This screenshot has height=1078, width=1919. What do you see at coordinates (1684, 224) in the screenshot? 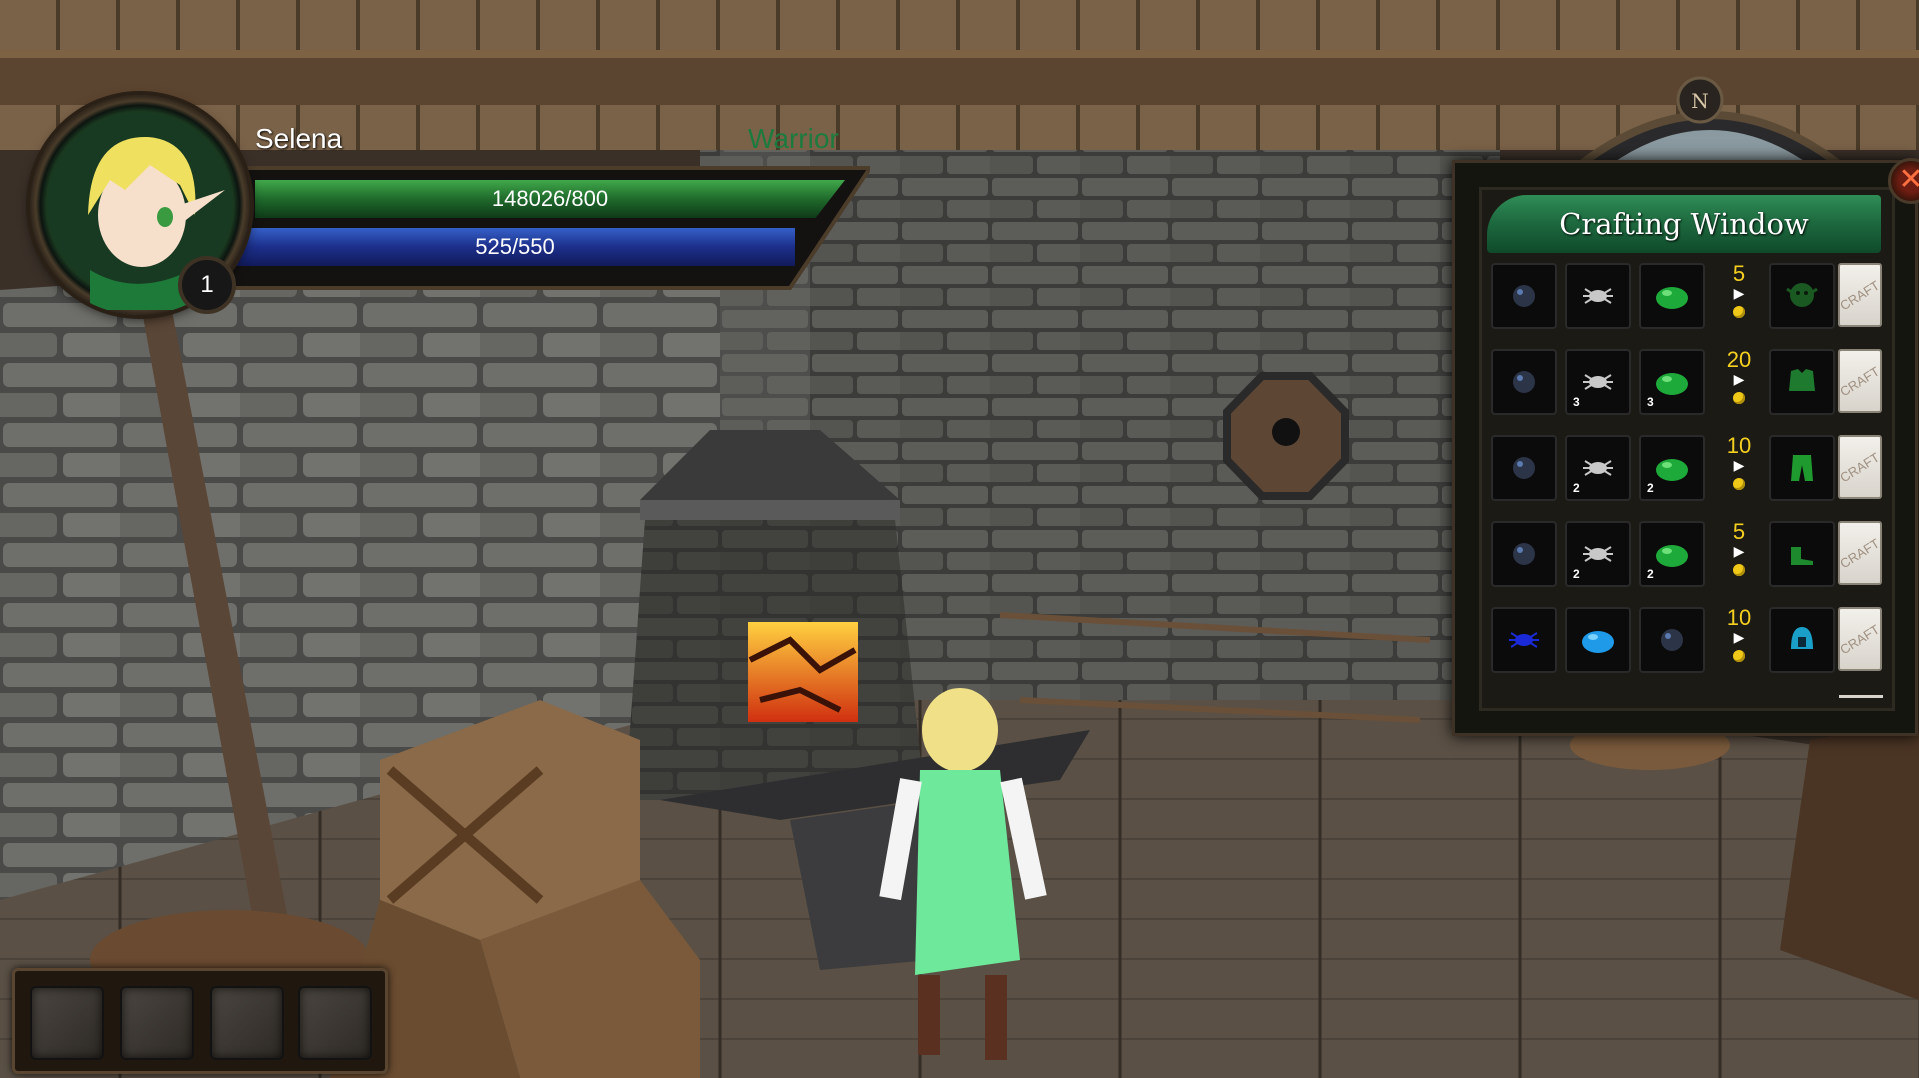
I see `crafting-title: Crafting Window` at bounding box center [1684, 224].